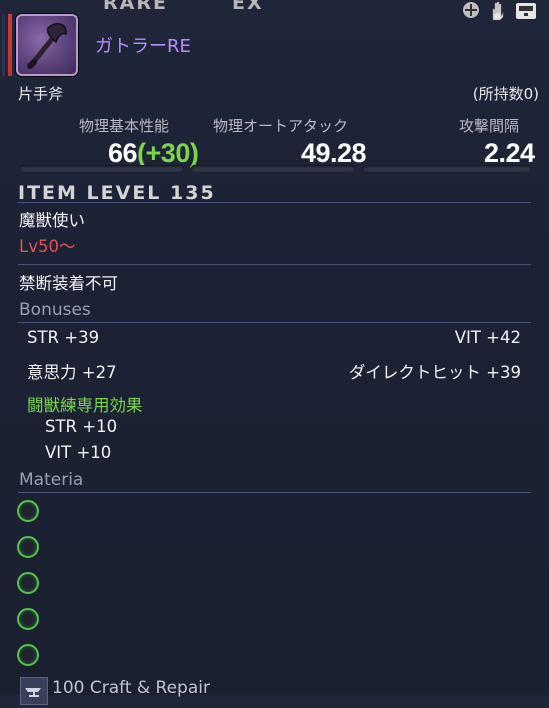  I want to click on stat-bar-delay, so click(447, 168).